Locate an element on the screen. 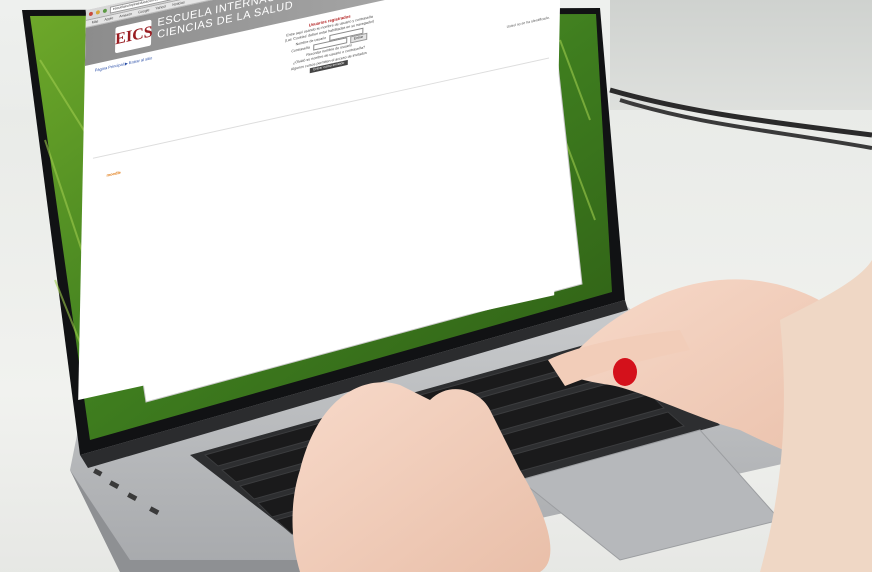 This screenshot has width=872, height=572. close-dot-icon is located at coordinates (90, 14).